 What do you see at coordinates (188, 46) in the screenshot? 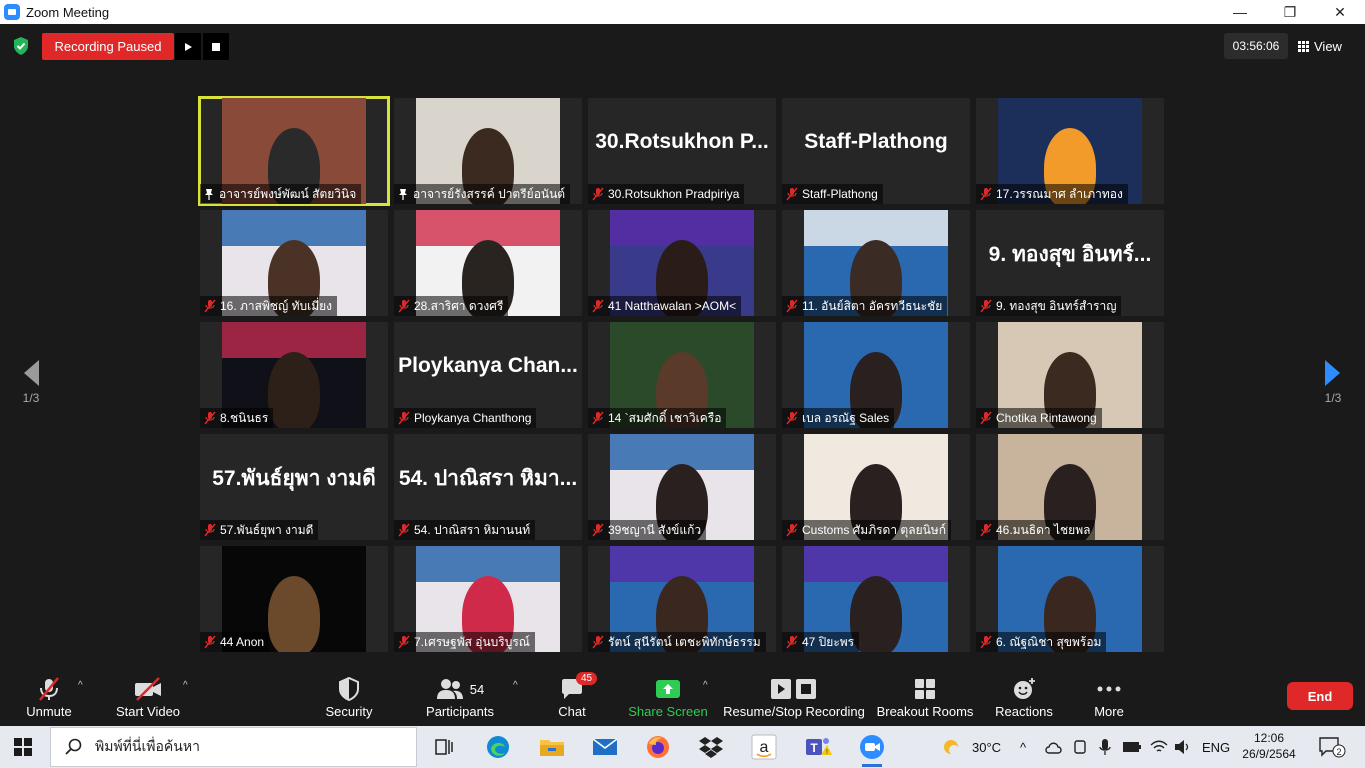
I see `resume-recording-button` at bounding box center [188, 46].